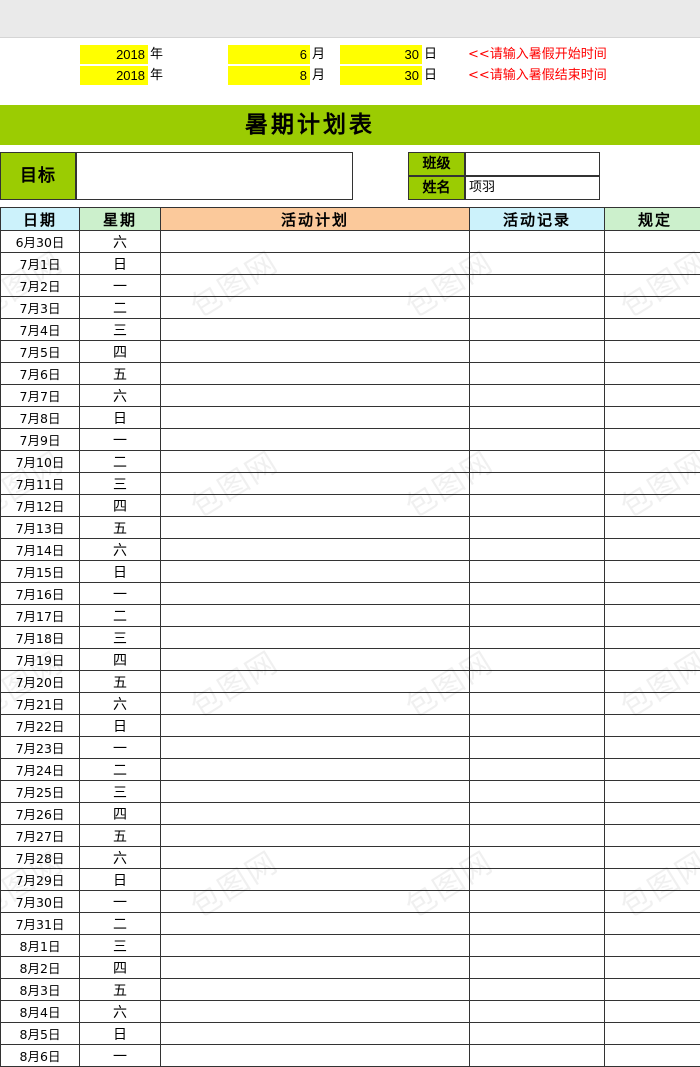 This screenshot has width=700, height=1067. What do you see at coordinates (315, 219) in the screenshot?
I see `column-header-plan: 活动计划` at bounding box center [315, 219].